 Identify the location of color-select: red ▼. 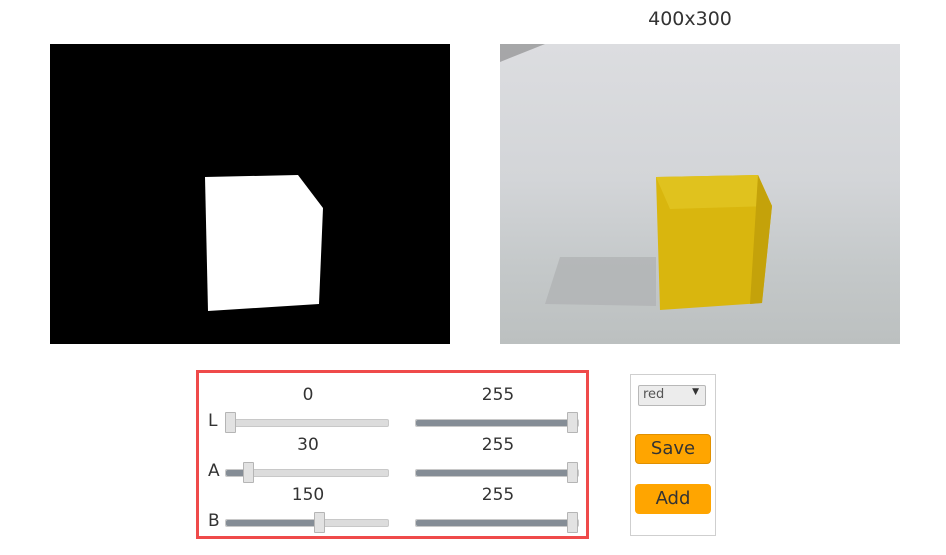
(672, 395).